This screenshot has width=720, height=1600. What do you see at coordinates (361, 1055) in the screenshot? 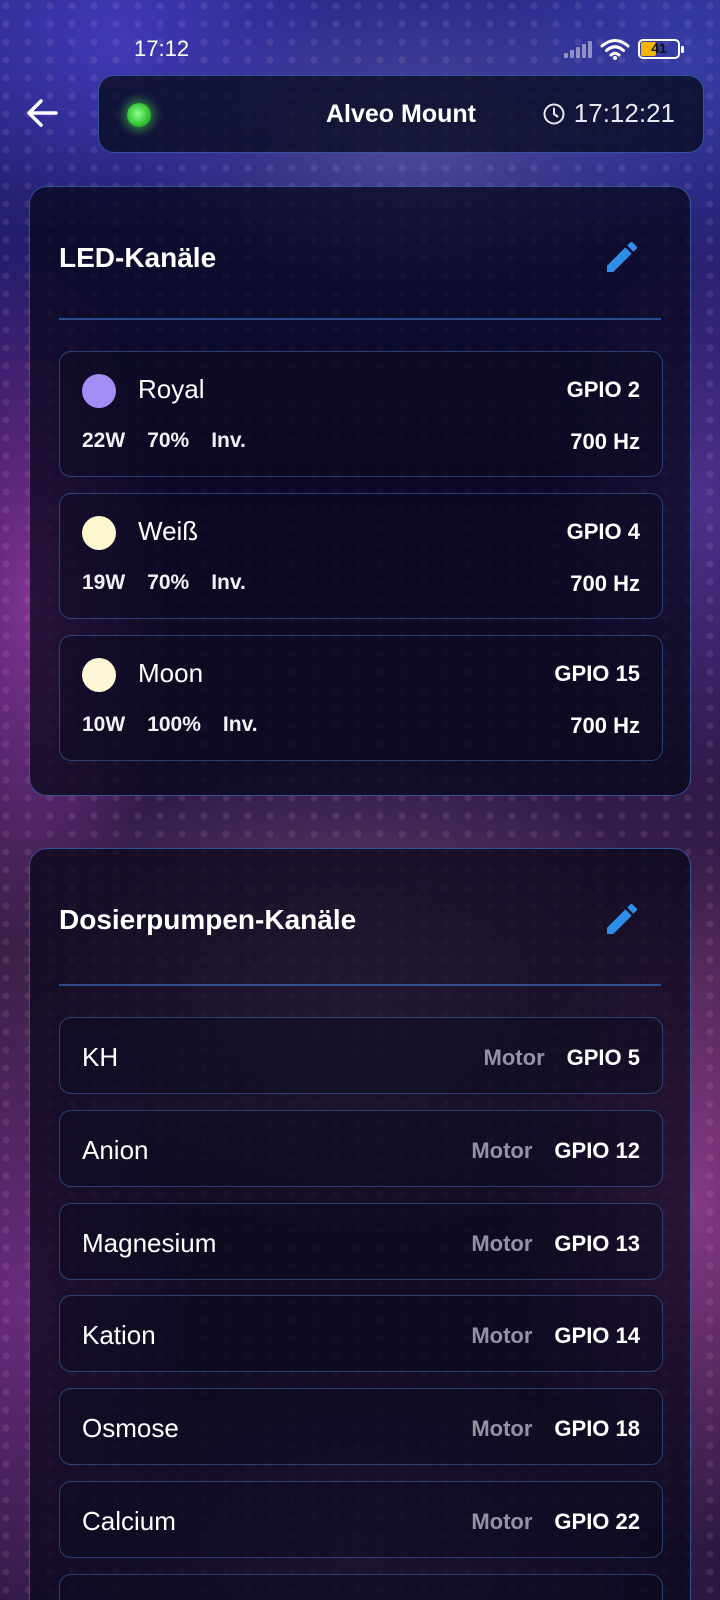
I see `pump-channel-kh: KH Motor GPIO 5` at bounding box center [361, 1055].